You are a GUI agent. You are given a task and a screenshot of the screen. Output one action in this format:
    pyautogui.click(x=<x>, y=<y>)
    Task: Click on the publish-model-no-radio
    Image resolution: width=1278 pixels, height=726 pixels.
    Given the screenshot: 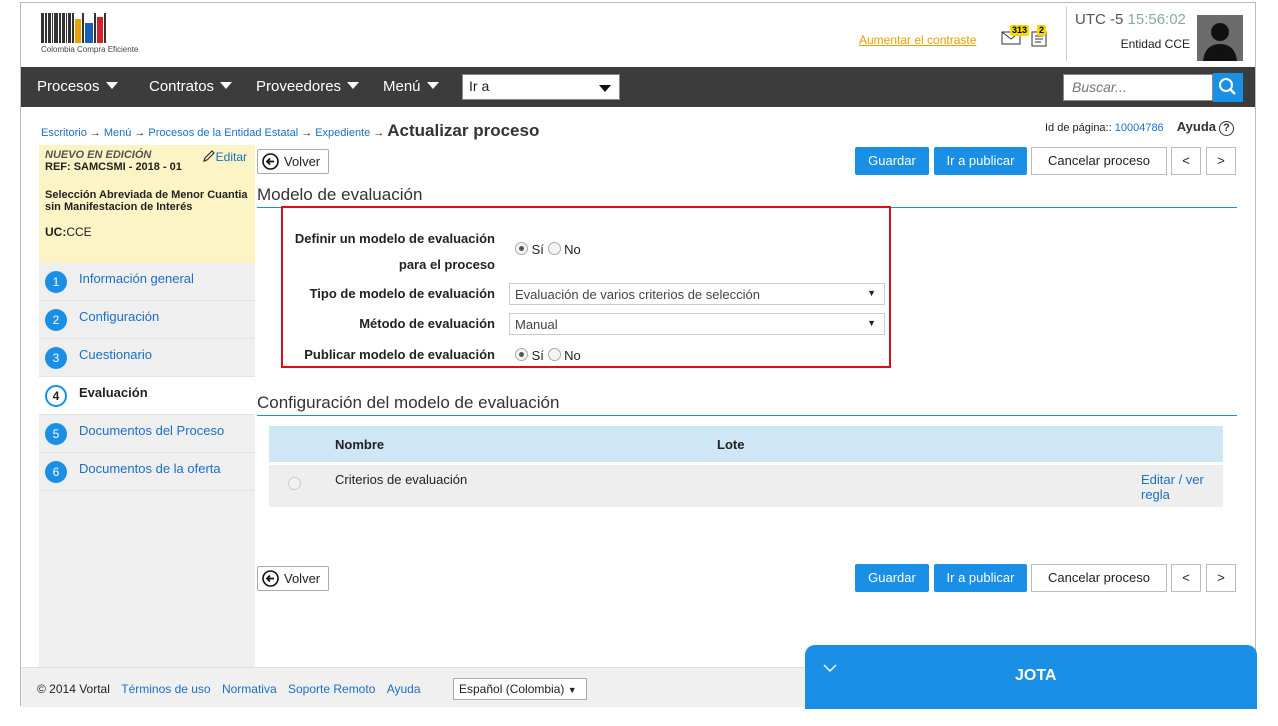 What is the action you would take?
    pyautogui.click(x=554, y=354)
    